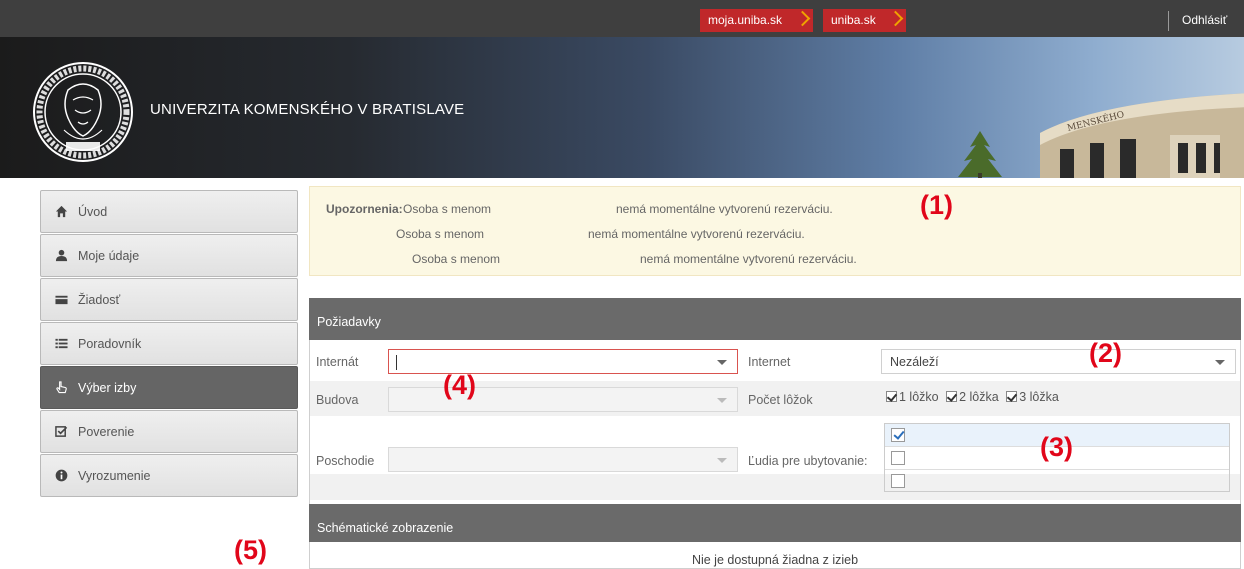  What do you see at coordinates (61, 475) in the screenshot?
I see `info-circle-icon` at bounding box center [61, 475].